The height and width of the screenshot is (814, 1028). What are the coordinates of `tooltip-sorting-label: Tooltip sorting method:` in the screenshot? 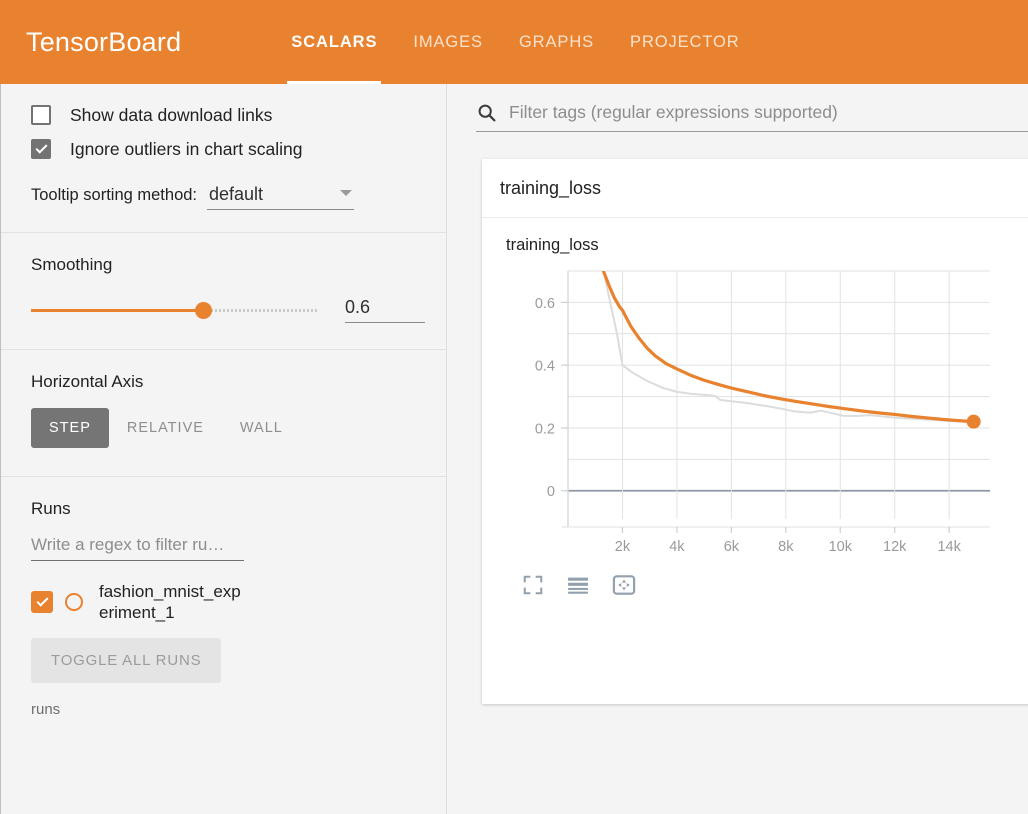 It's located at (114, 195).